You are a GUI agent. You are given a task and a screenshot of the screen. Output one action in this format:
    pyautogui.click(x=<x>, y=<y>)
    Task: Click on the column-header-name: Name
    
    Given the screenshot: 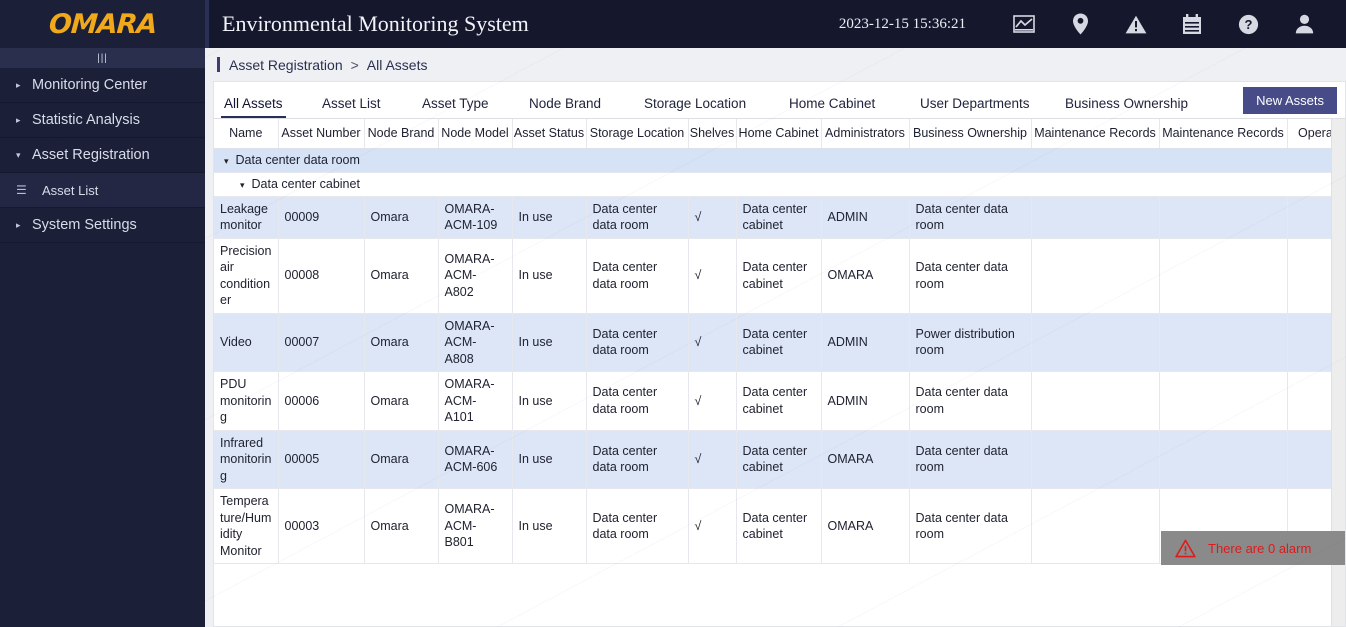 What is the action you would take?
    pyautogui.click(x=246, y=134)
    